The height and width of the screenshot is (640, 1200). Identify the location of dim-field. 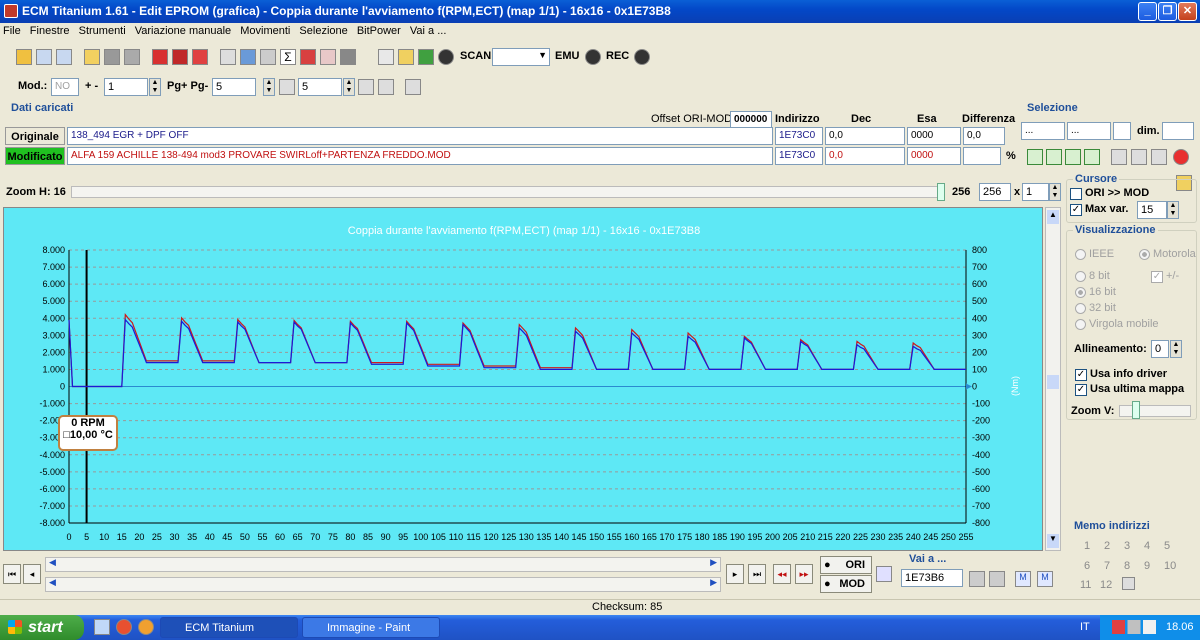
(1178, 131).